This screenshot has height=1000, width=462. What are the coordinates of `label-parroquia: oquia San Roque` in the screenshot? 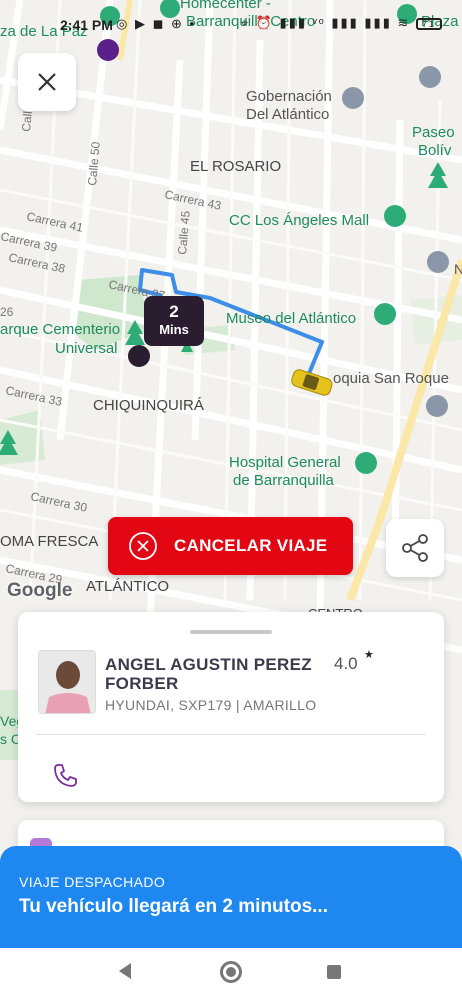 It's located at (391, 378).